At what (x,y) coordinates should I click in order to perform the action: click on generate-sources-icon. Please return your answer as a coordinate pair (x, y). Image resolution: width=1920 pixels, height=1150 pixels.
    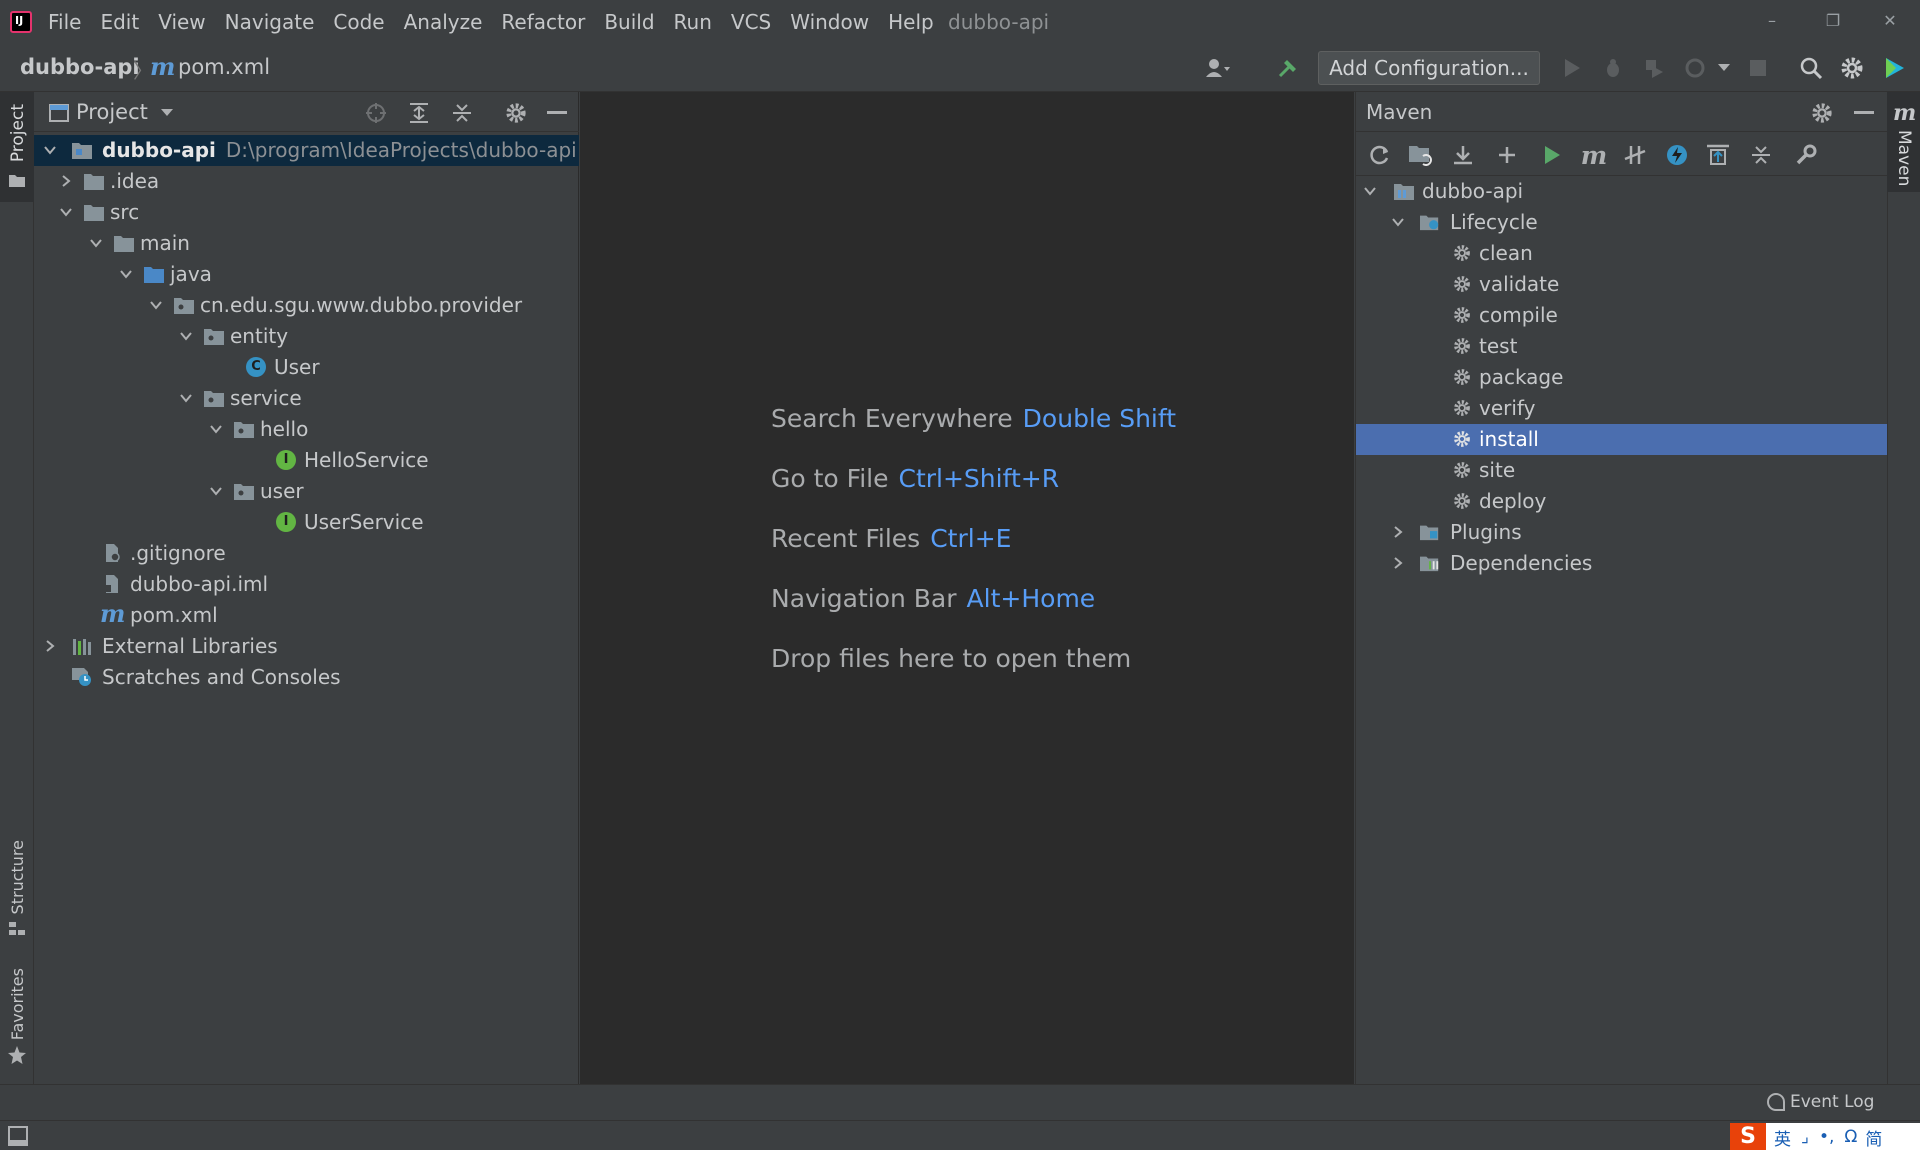
    Looking at the image, I should click on (1421, 155).